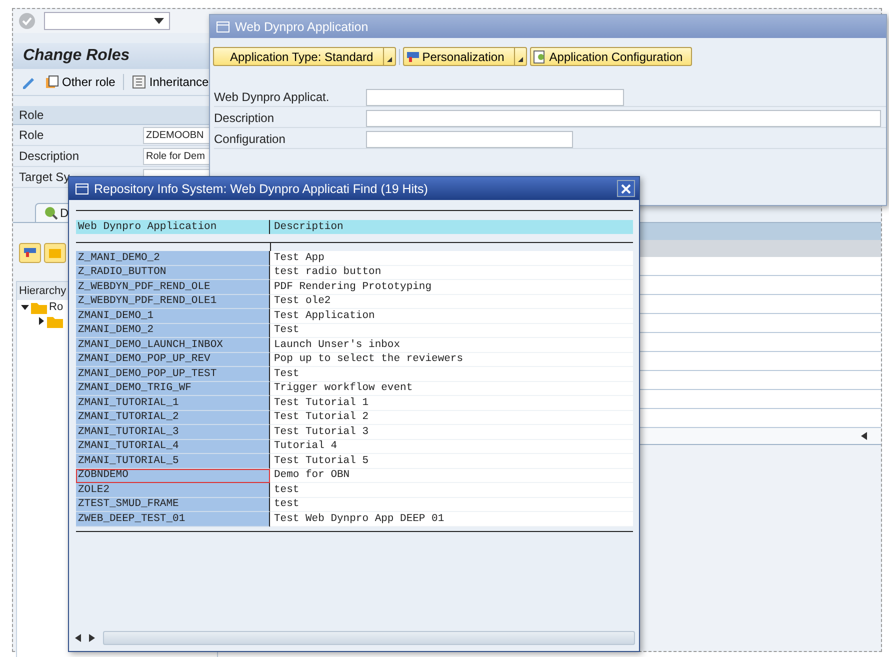 The width and height of the screenshot is (889, 657). I want to click on check-icon, so click(27, 21).